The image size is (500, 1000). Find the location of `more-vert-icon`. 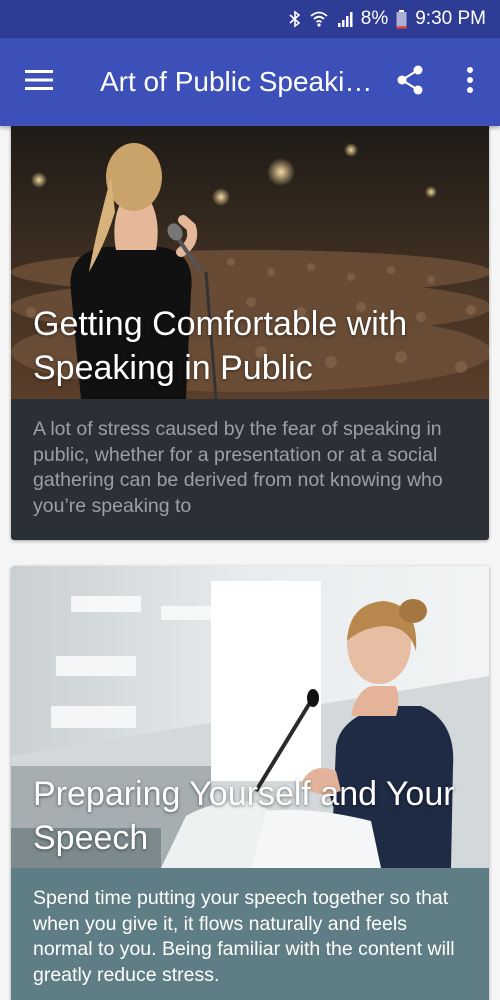

more-vert-icon is located at coordinates (470, 82).